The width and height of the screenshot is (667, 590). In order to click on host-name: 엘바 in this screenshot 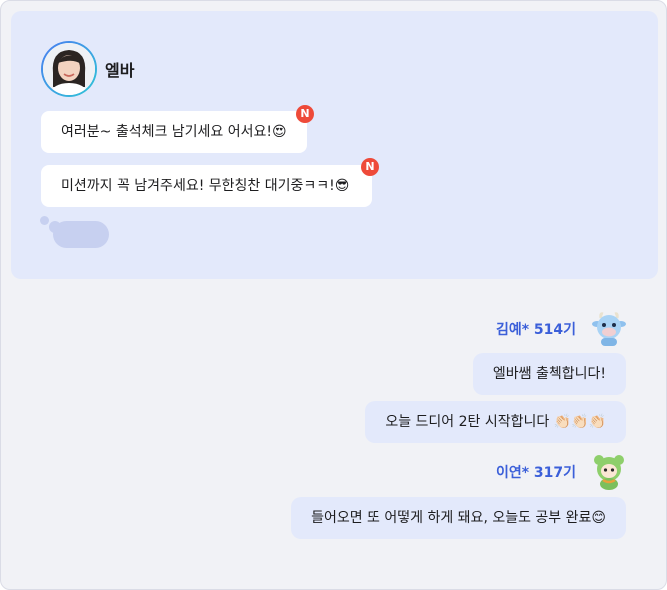, I will do `click(120, 70)`.